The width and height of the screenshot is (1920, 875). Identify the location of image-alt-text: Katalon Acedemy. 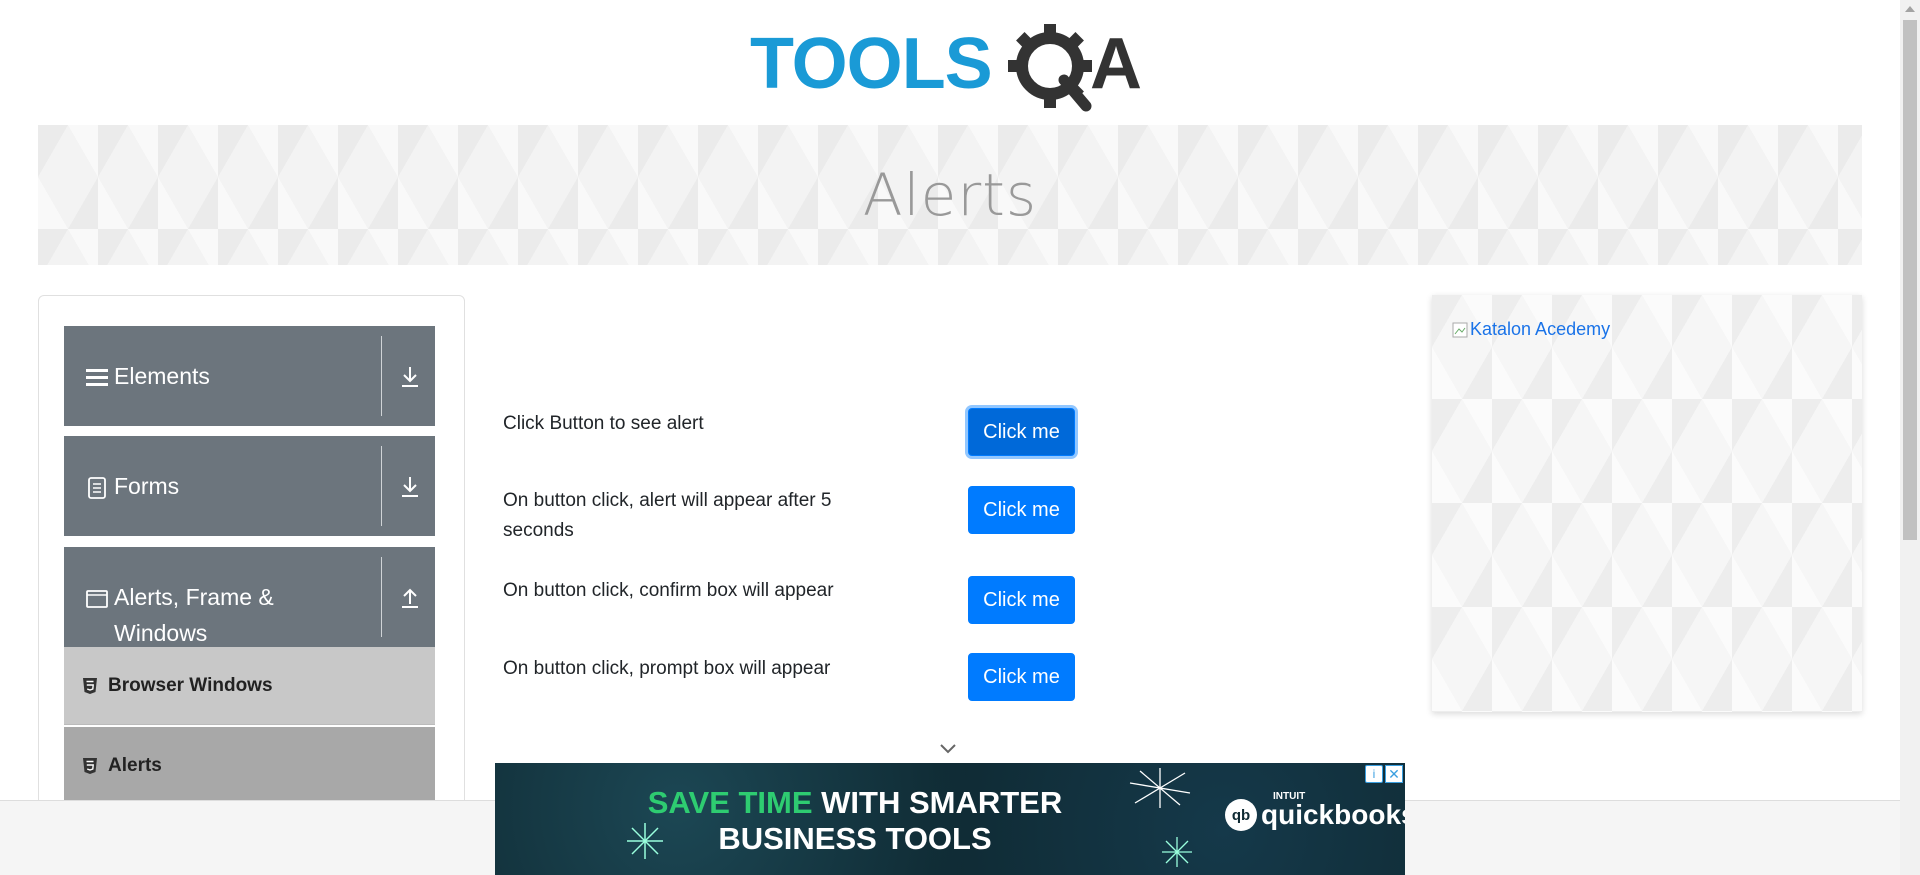
(1540, 329).